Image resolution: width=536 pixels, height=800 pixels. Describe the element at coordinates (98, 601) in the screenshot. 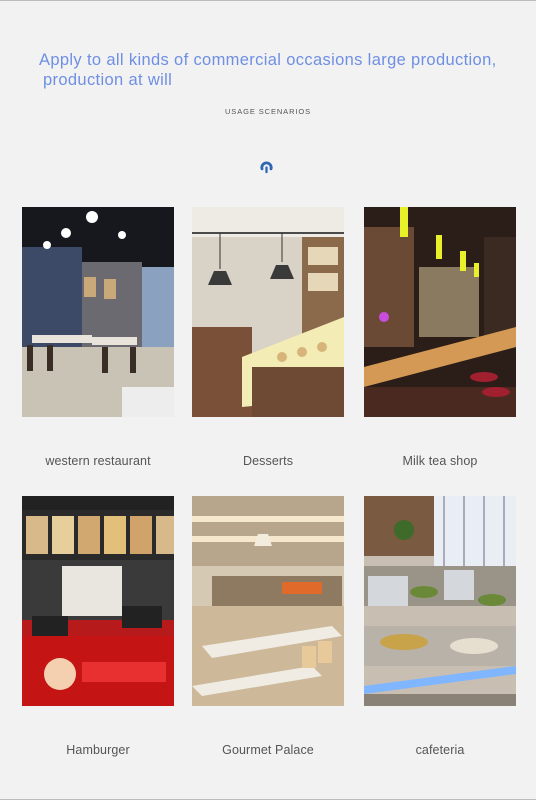

I see `hamburger-photo` at that location.